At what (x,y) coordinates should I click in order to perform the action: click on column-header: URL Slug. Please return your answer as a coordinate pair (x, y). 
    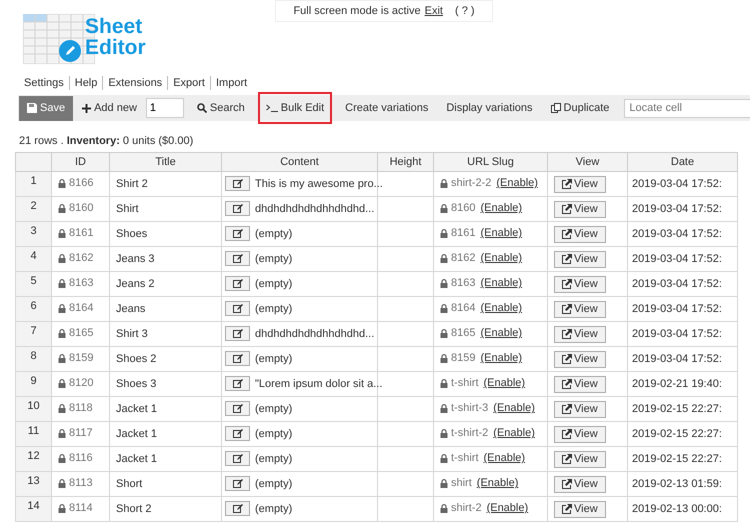
    Looking at the image, I should click on (491, 162).